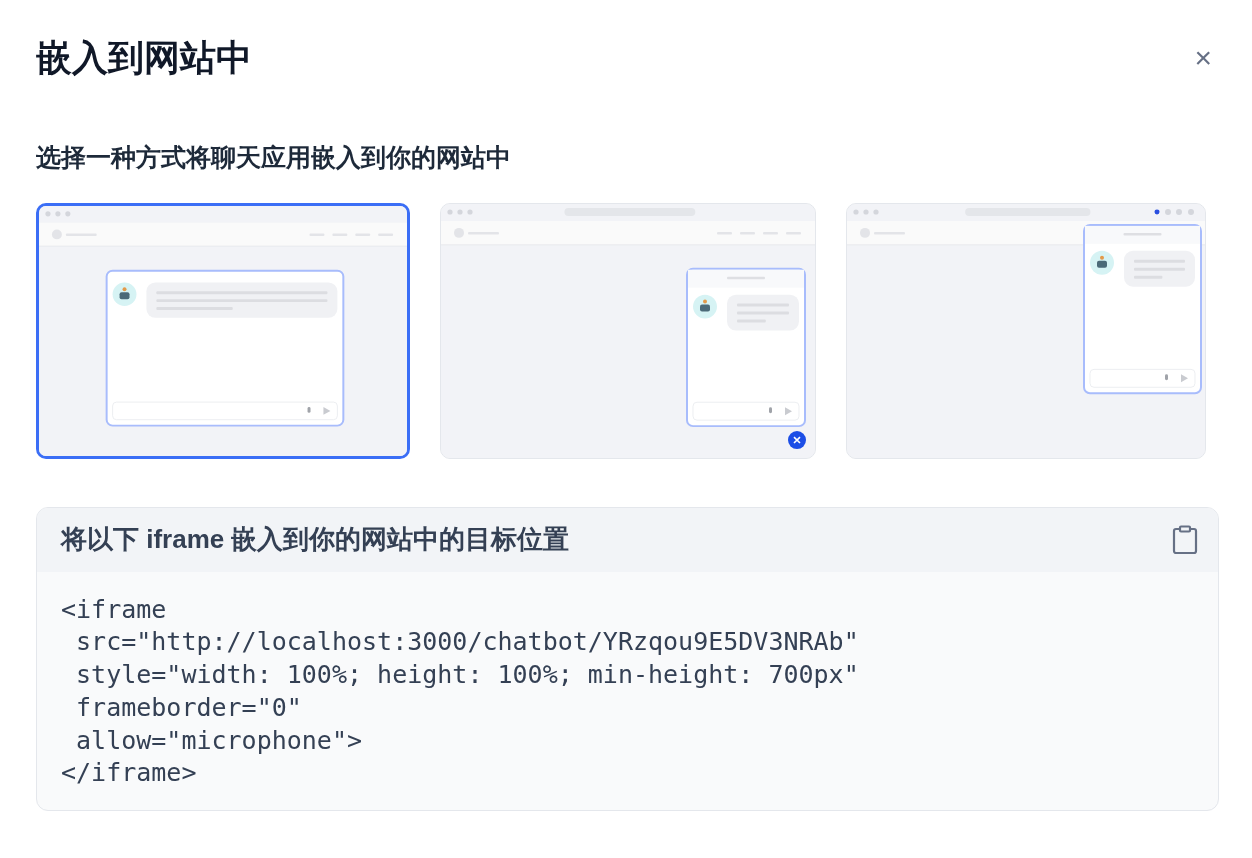  What do you see at coordinates (467, 642) in the screenshot?
I see `code-line: src="http://localhost:3000/chatbot/YRzqou9E5DV3NRAb"` at bounding box center [467, 642].